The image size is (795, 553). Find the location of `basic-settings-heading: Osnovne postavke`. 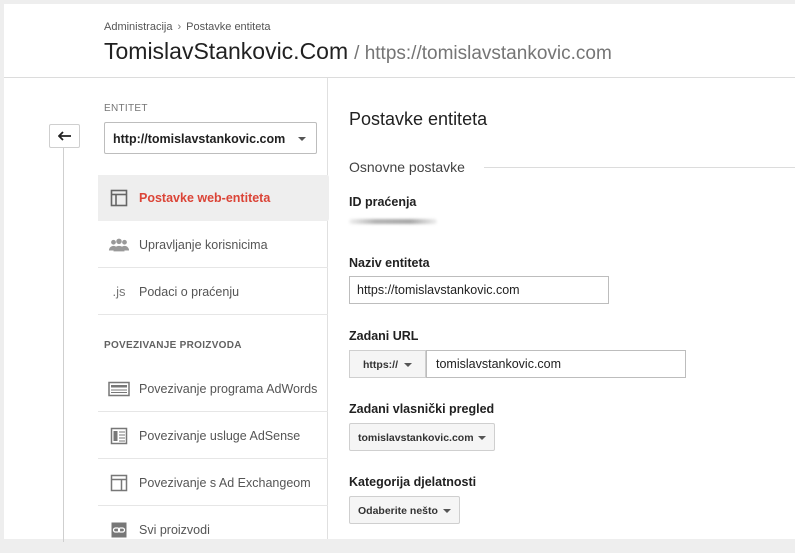

basic-settings-heading: Osnovne postavke is located at coordinates (407, 167).